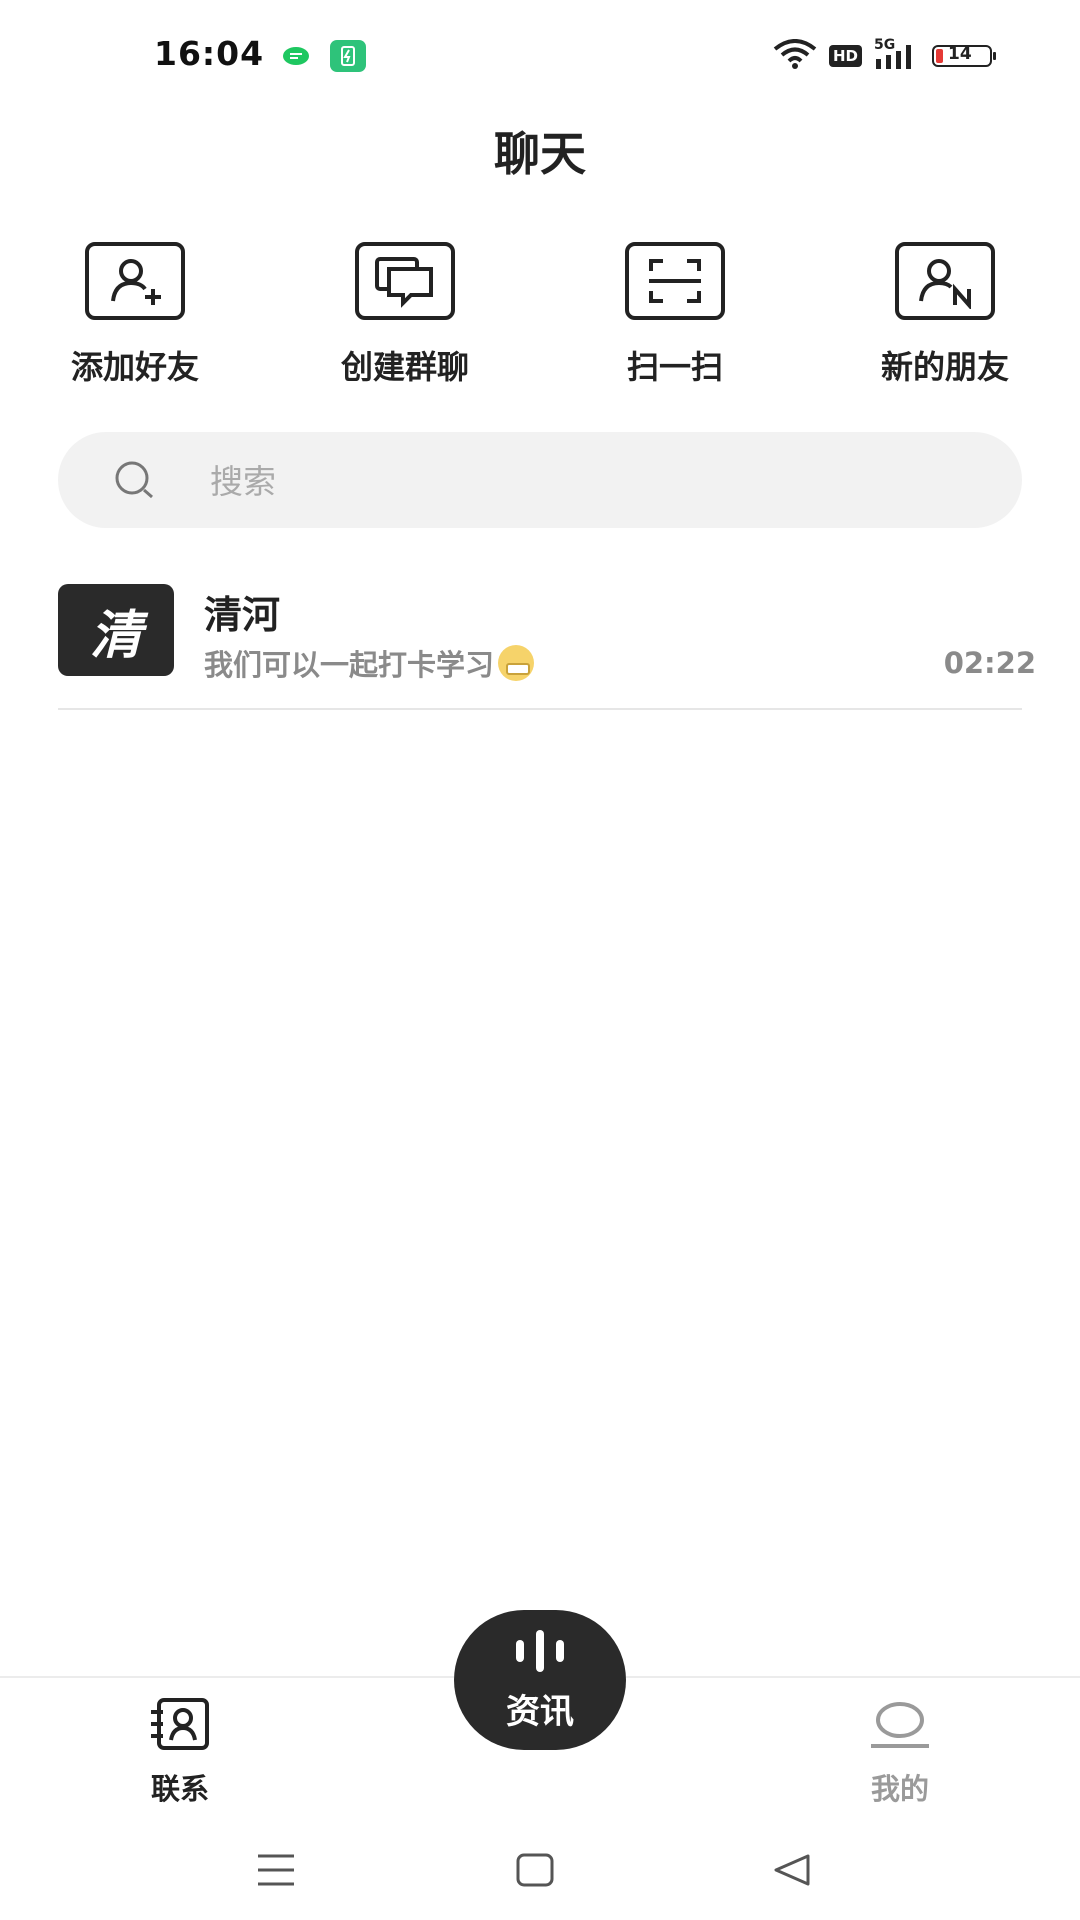  What do you see at coordinates (135, 281) in the screenshot?
I see `add-friend-icon` at bounding box center [135, 281].